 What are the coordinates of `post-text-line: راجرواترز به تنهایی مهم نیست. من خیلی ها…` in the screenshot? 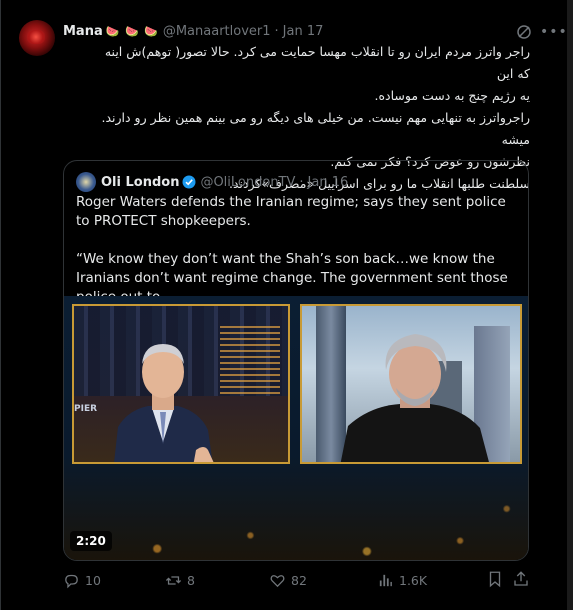 It's located at (315, 128).